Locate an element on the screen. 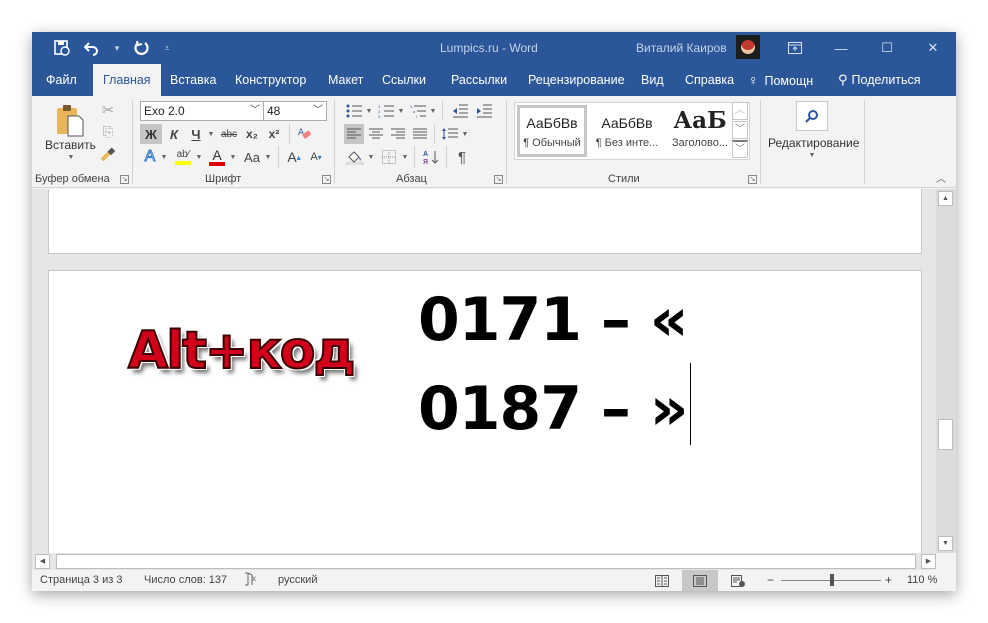  close-button: ✕ is located at coordinates (933, 48).